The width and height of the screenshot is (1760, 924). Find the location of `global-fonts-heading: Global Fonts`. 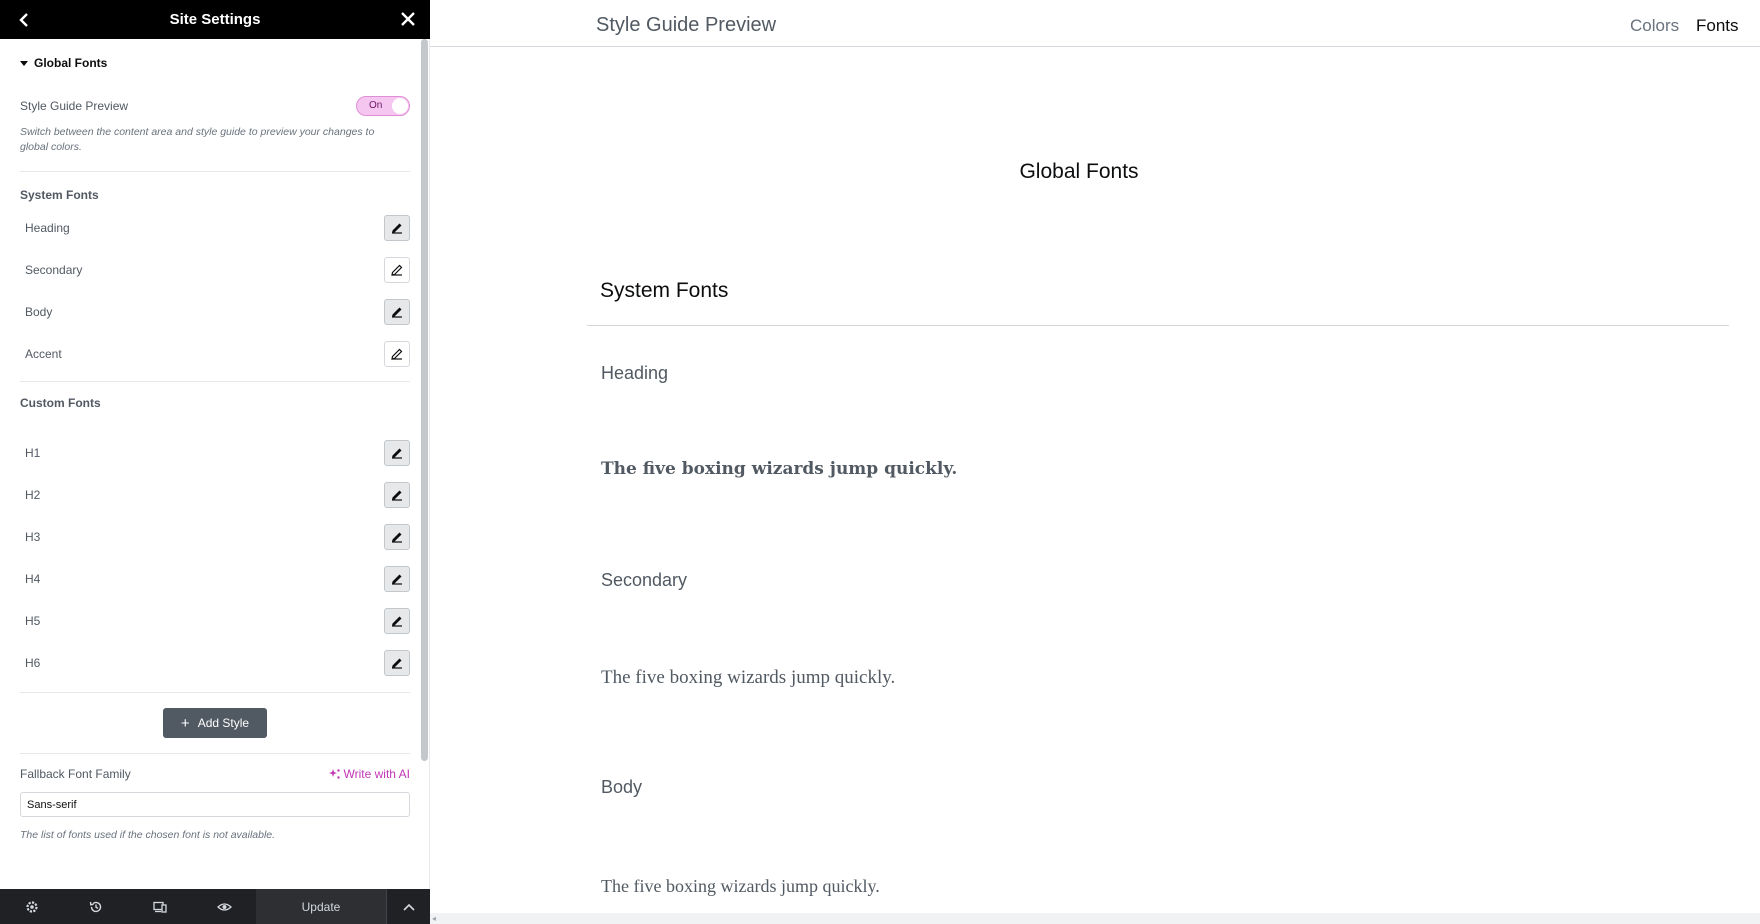

global-fonts-heading: Global Fonts is located at coordinates (1079, 171).